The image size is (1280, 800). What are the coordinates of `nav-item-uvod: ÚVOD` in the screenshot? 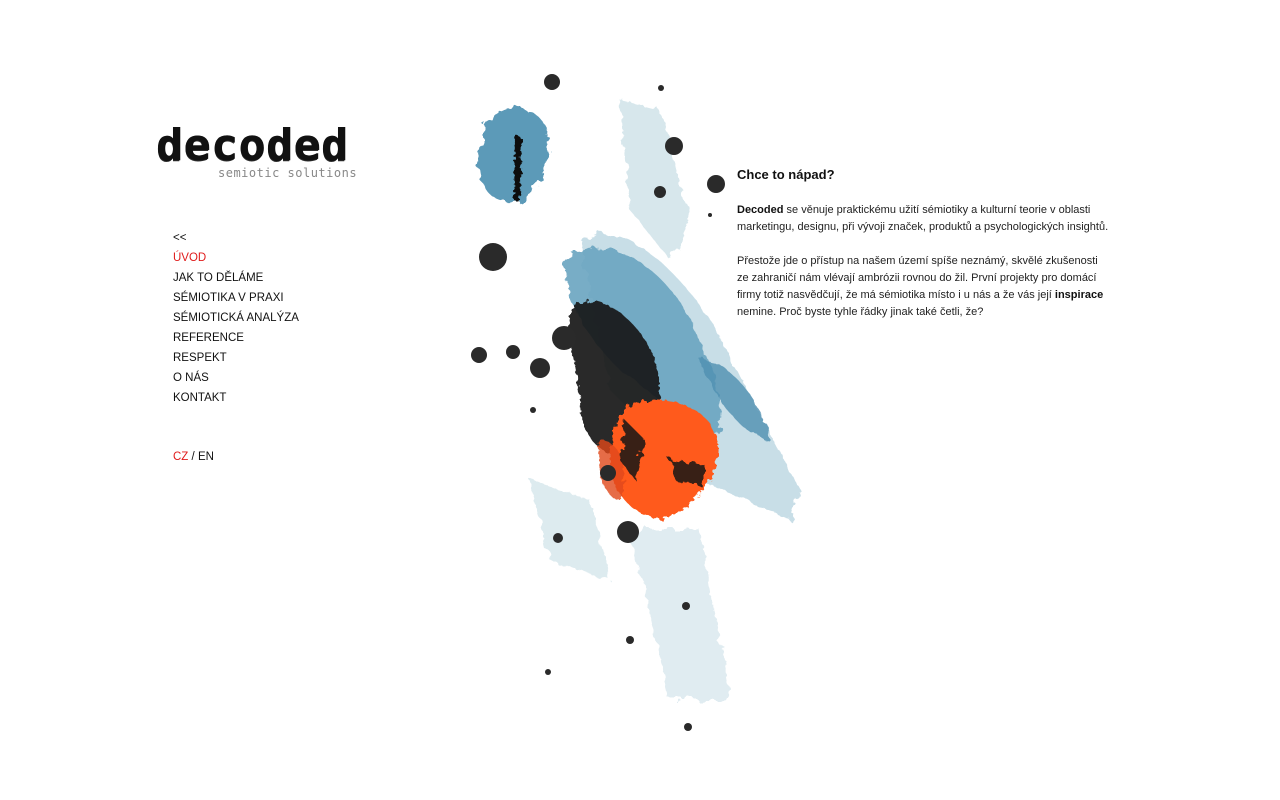 It's located at (236, 260).